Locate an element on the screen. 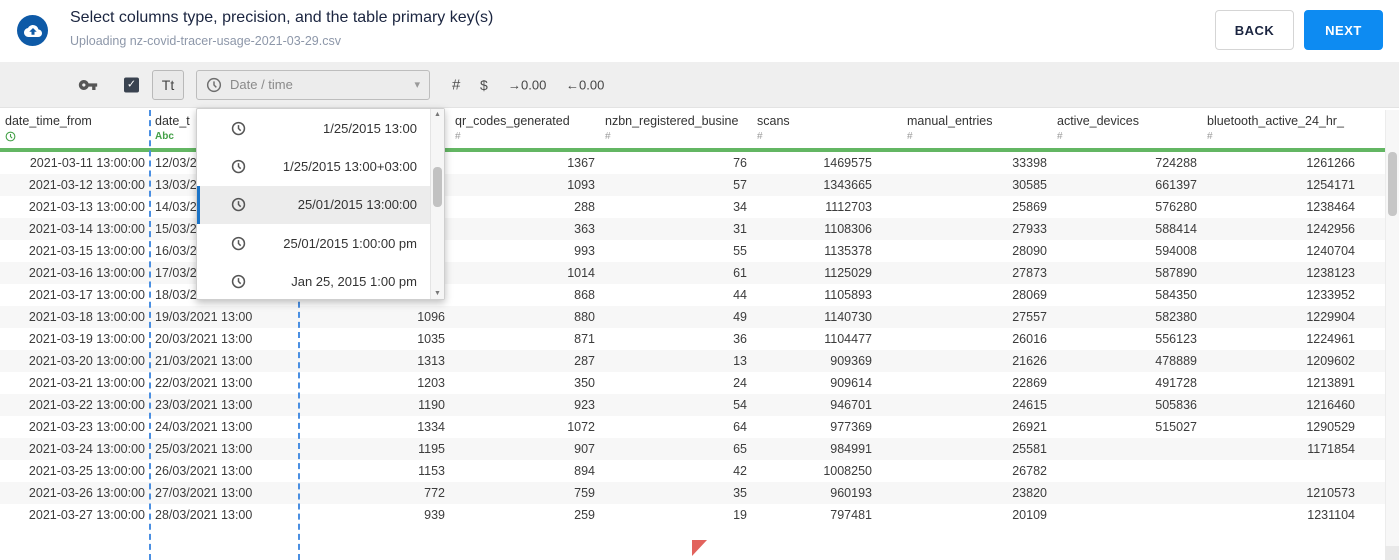 The width and height of the screenshot is (1399, 560). cell: 1112703 is located at coordinates (827, 207).